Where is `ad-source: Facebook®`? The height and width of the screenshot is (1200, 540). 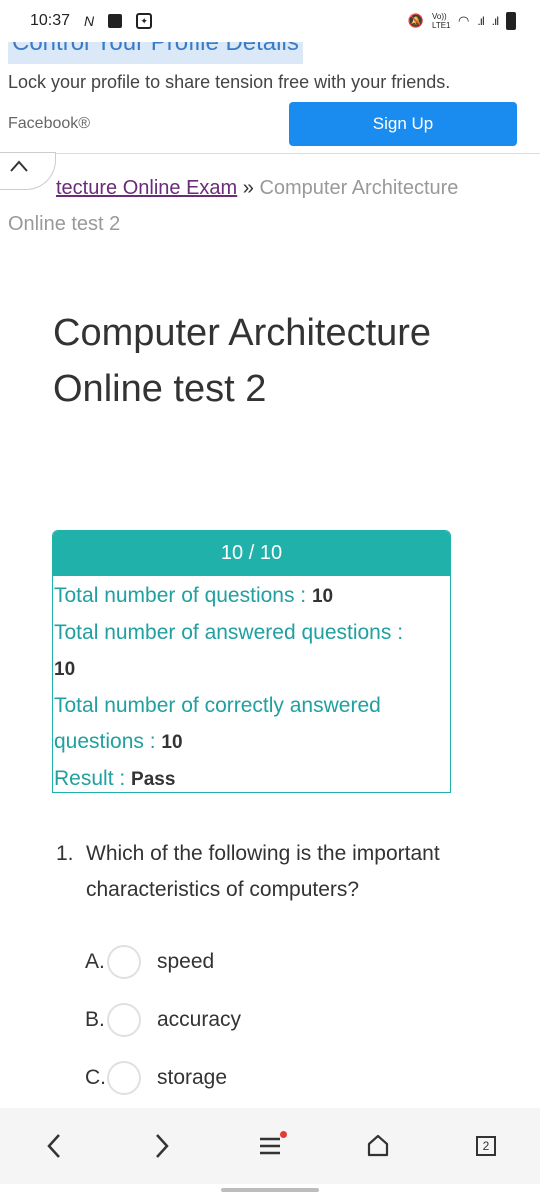
ad-source: Facebook® is located at coordinates (49, 123).